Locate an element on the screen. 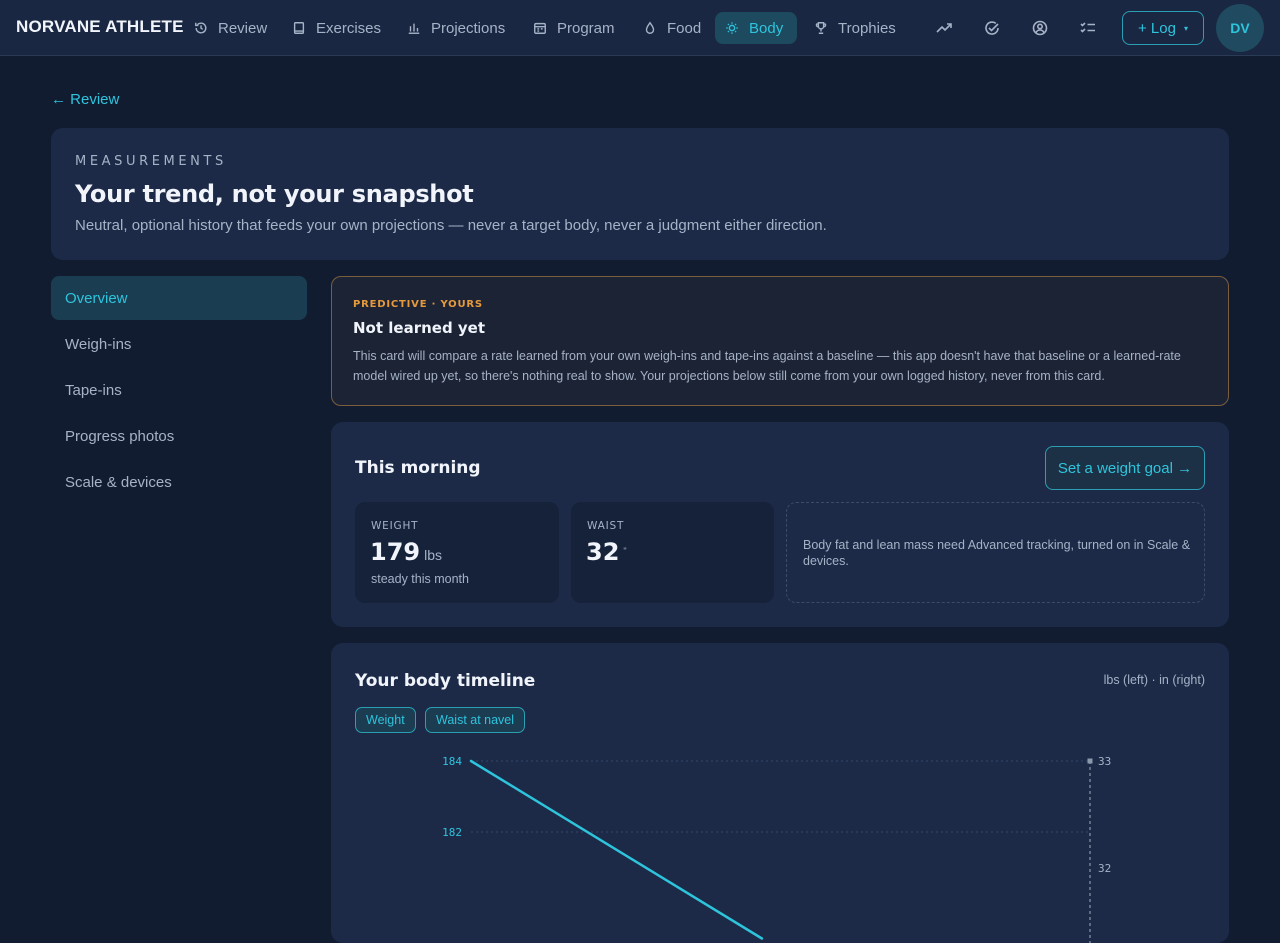  nav-trophies: Trophies is located at coordinates (855, 28).